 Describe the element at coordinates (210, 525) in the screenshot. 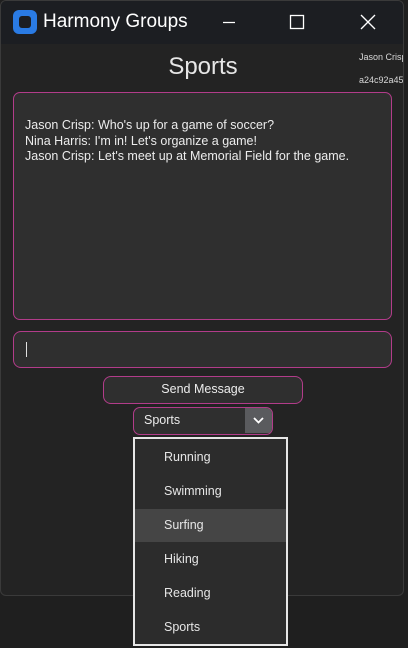

I see `dropdown-option-surfing: Surfing` at that location.